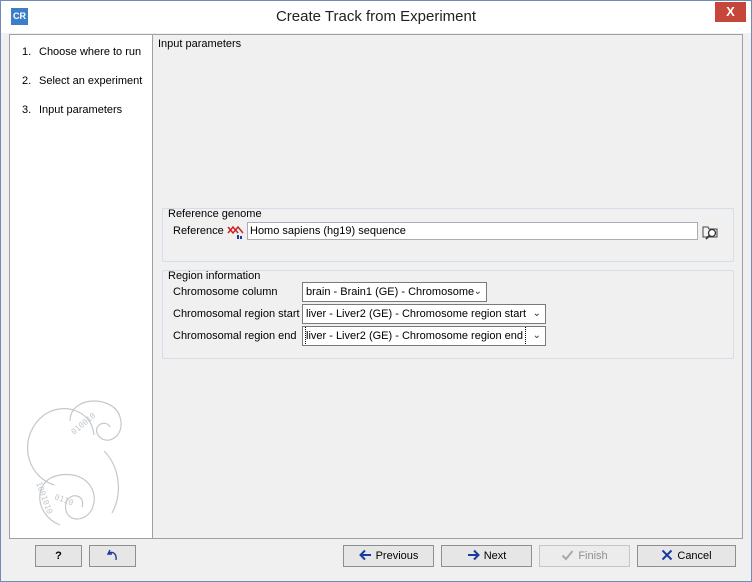 The height and width of the screenshot is (582, 752). Describe the element at coordinates (27, 81) in the screenshot. I see `step-number: 2.` at that location.